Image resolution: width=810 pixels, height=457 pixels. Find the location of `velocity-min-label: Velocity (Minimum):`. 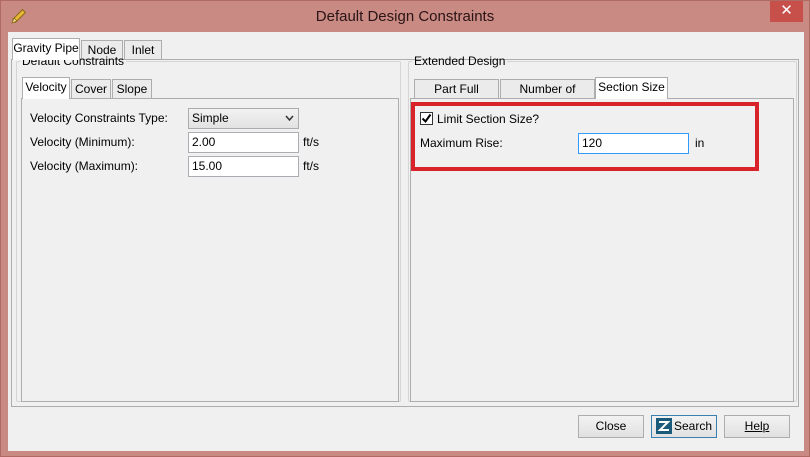

velocity-min-label: Velocity (Minimum): is located at coordinates (82, 142).